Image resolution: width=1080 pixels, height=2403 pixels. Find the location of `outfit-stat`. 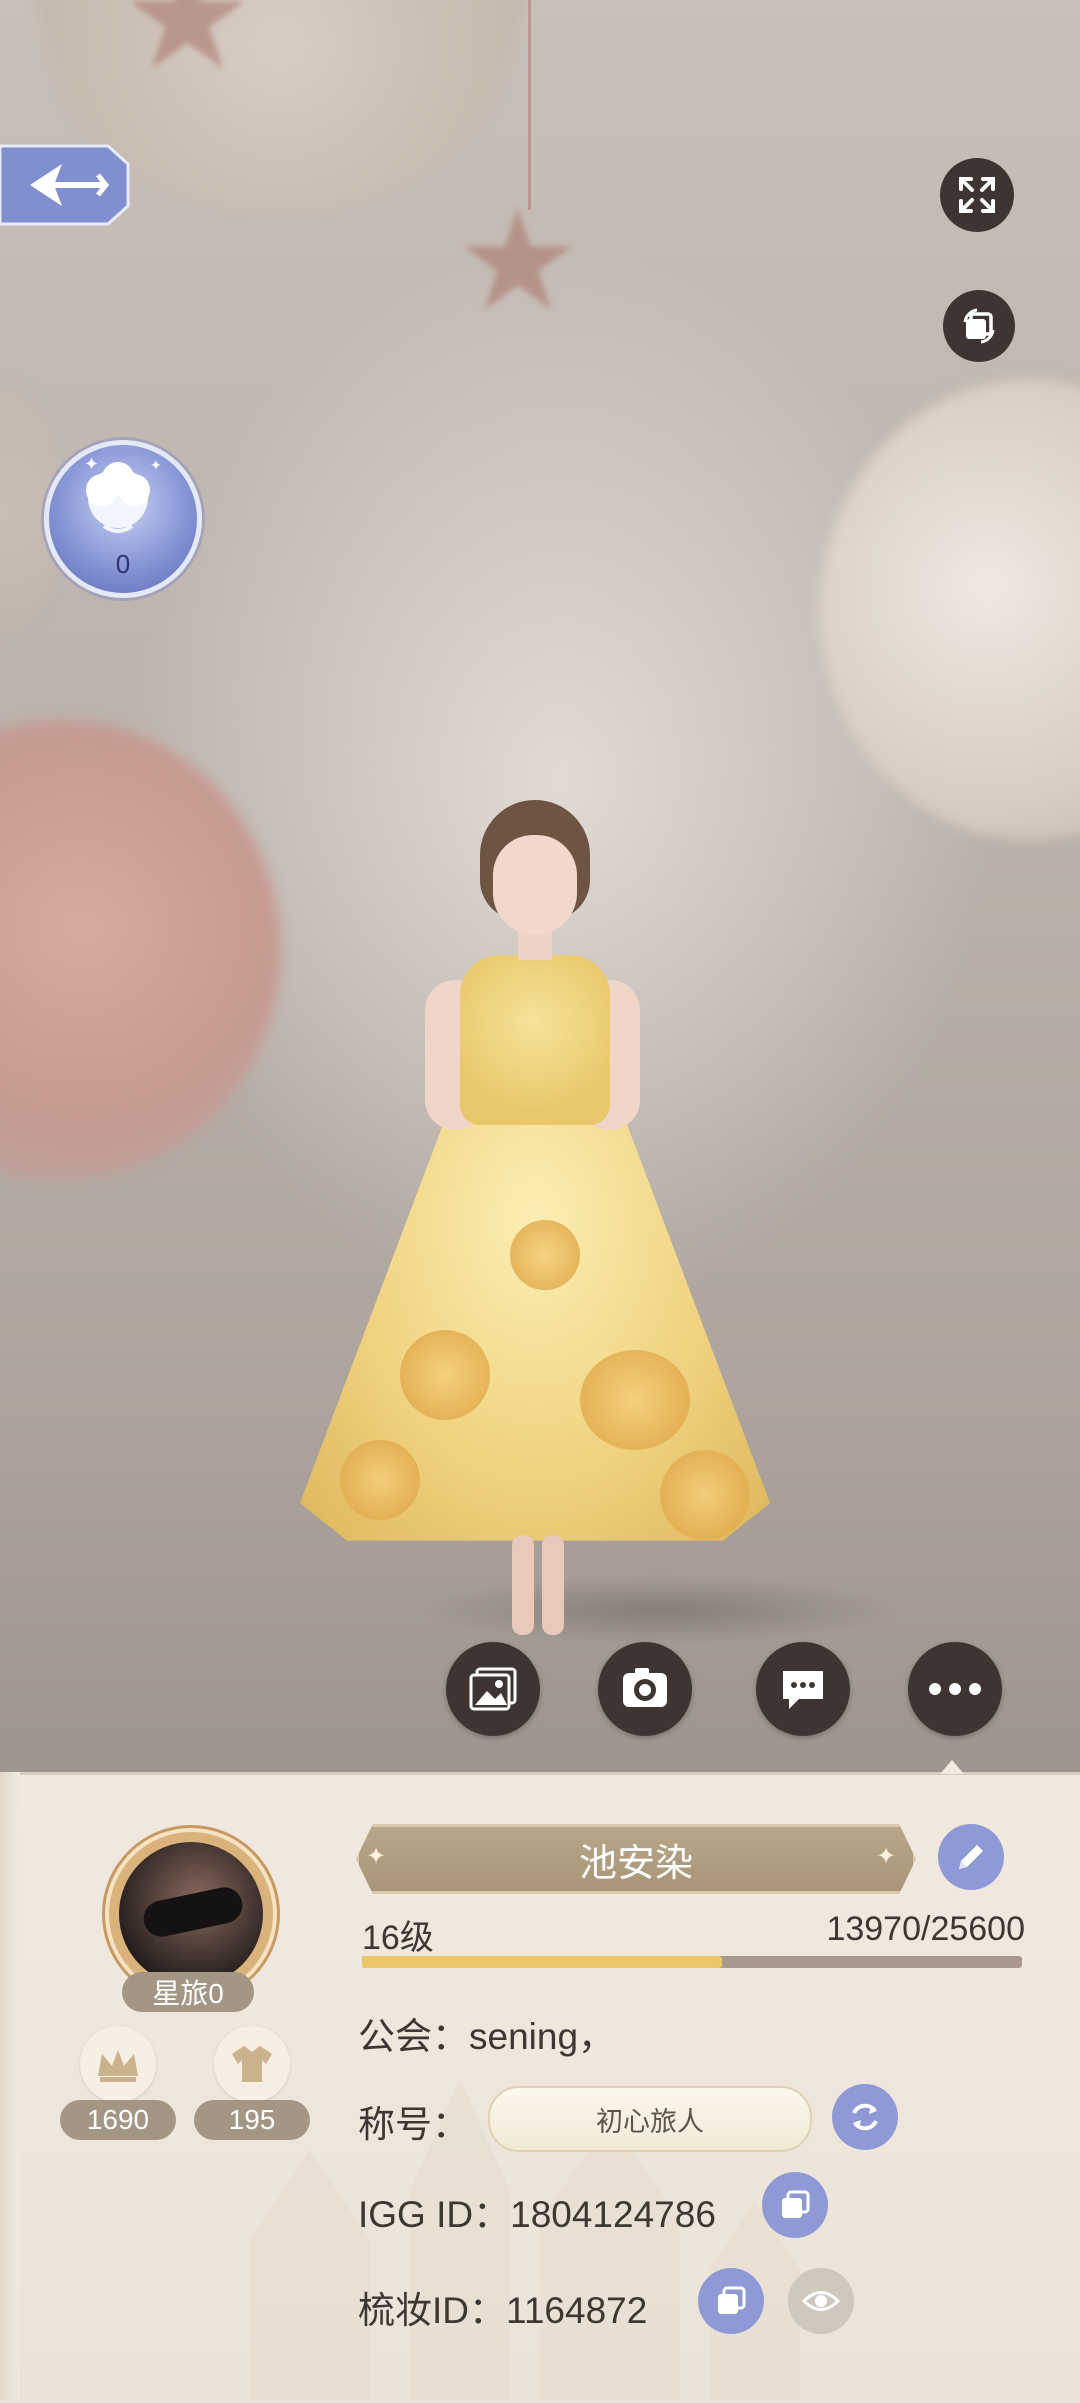

outfit-stat is located at coordinates (252, 2064).